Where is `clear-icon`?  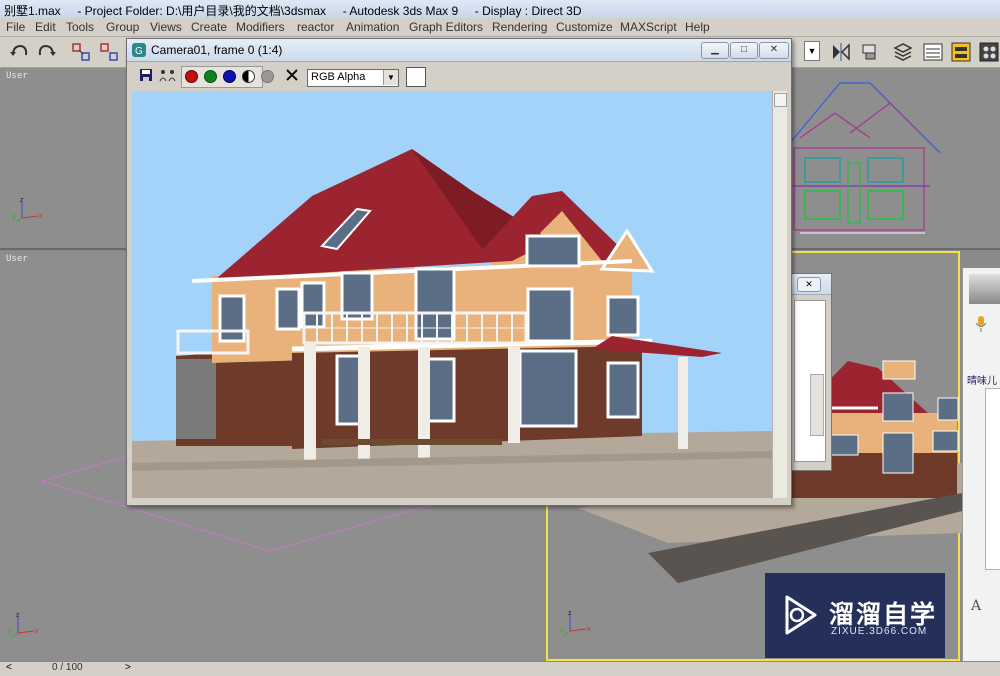
clear-icon is located at coordinates (292, 75).